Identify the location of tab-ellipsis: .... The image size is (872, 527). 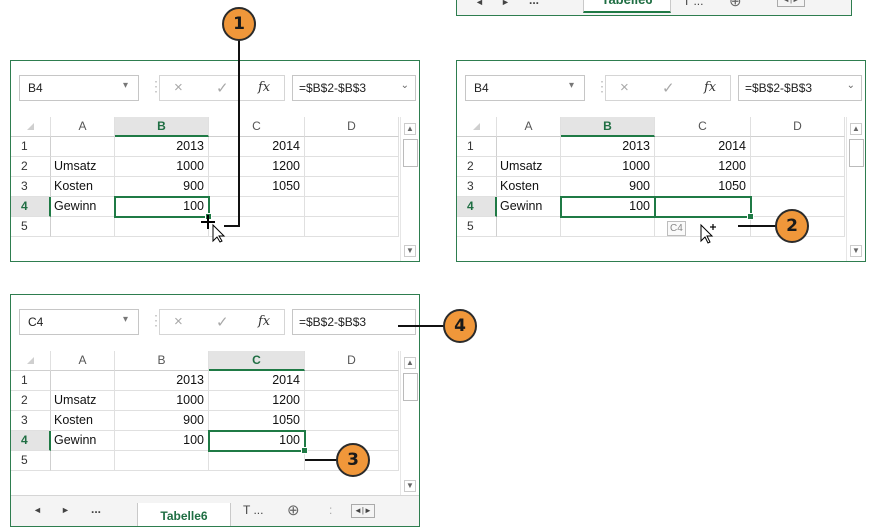
(96, 509).